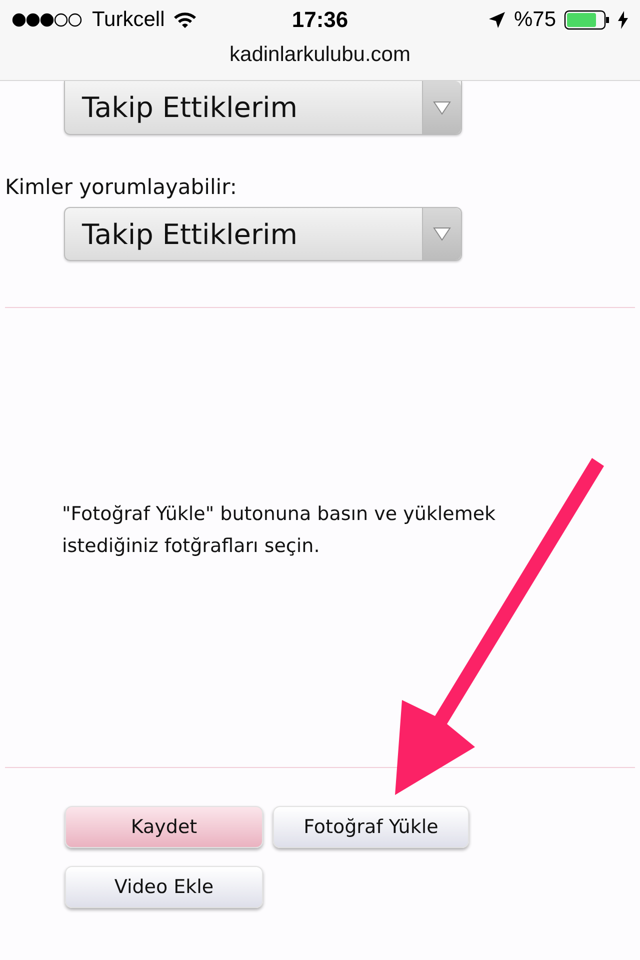 The image size is (640, 960). I want to click on instruction-text: "Fotoğraf Yükle" butonuna basın ve yüklemek istediğiniz fotğrafları seçin., so click(279, 530).